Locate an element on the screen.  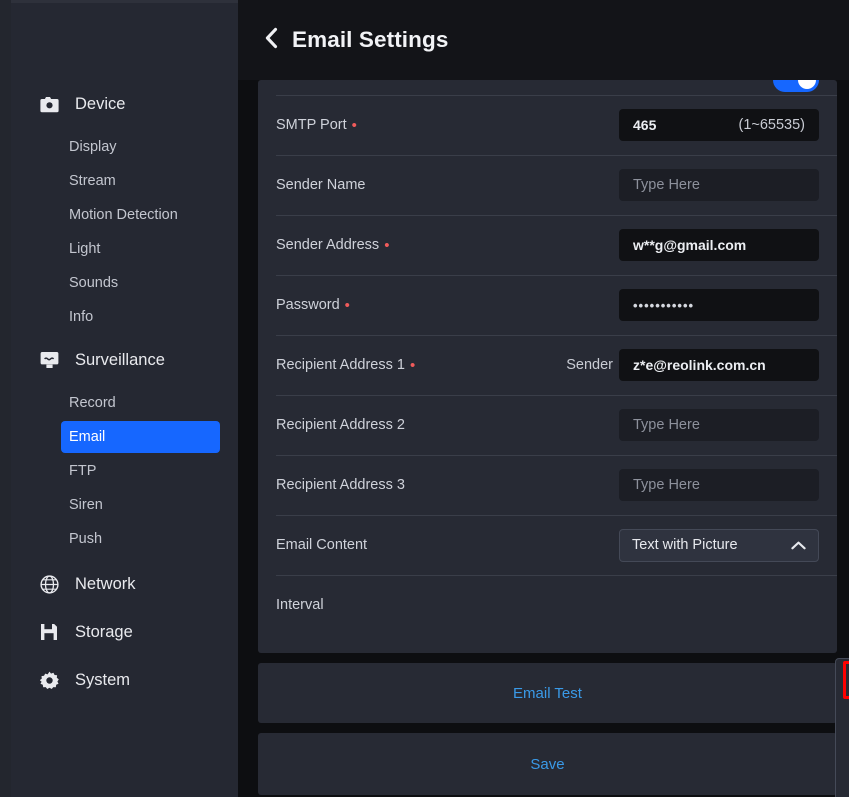
row-label: Sender Address is located at coordinates (328, 245).